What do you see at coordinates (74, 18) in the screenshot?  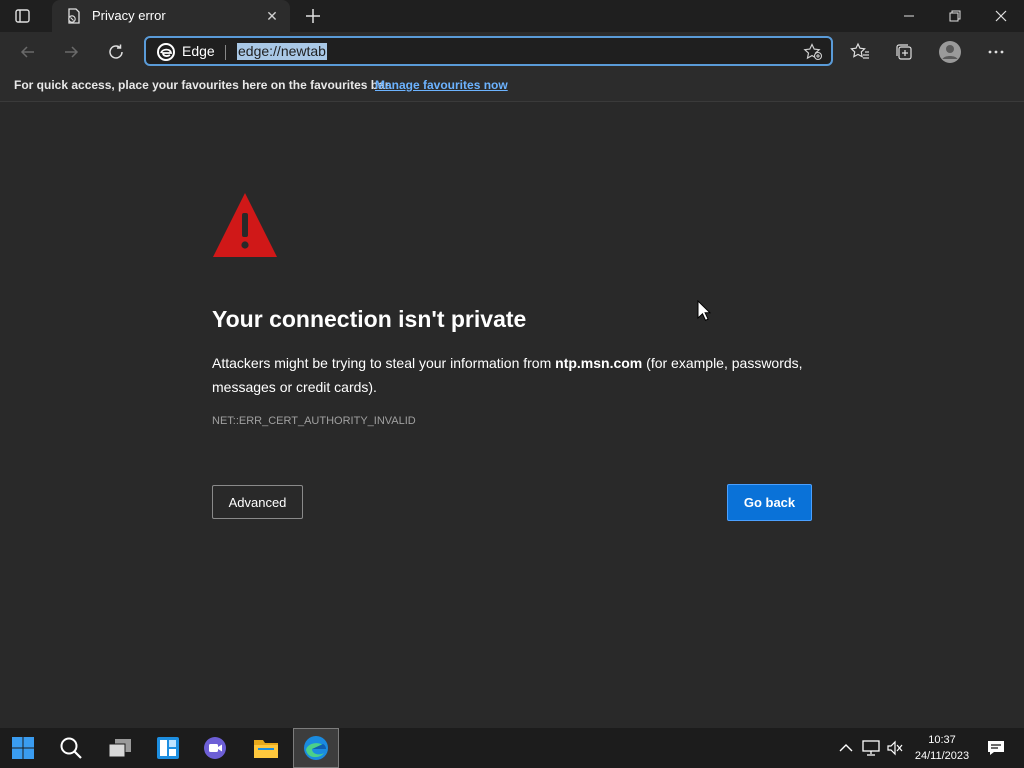 I see `page-error-icon` at bounding box center [74, 18].